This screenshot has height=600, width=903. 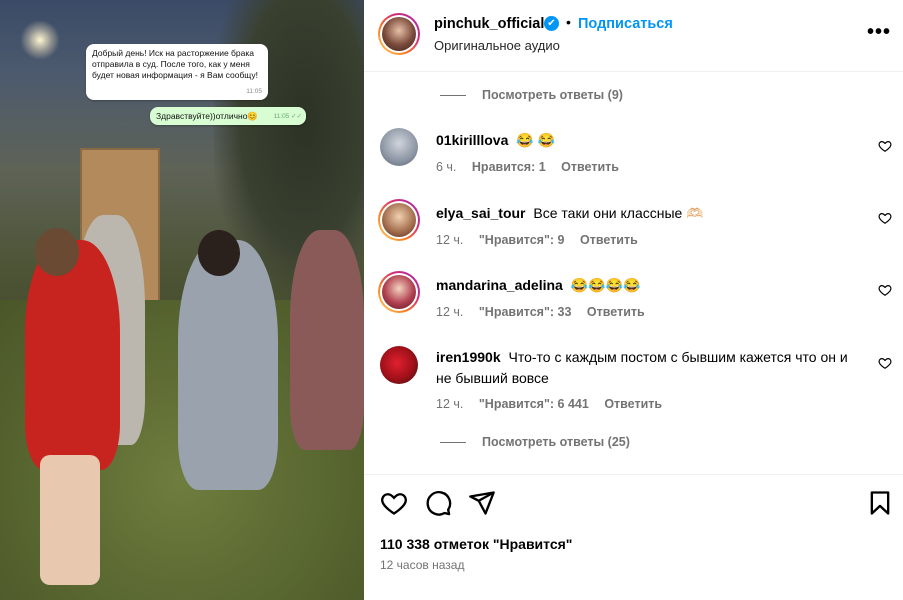 What do you see at coordinates (481, 213) in the screenshot?
I see `commenter-username: elya_sai_tour` at bounding box center [481, 213].